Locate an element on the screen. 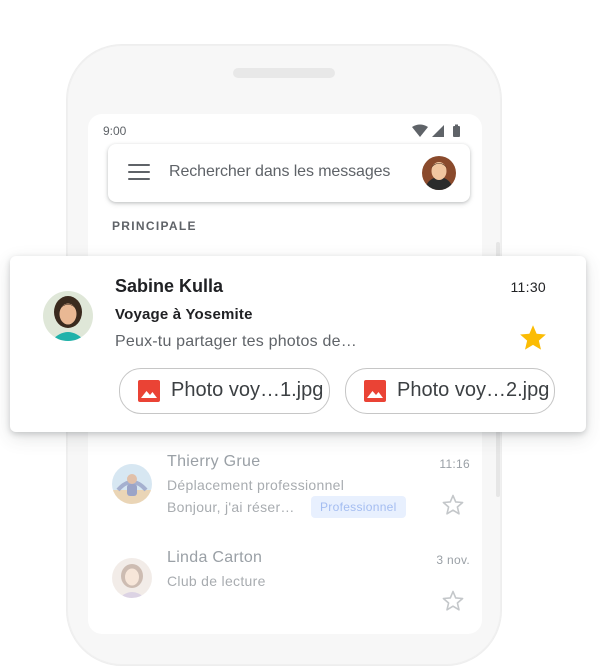  search-bar: Rechercher dans les messages is located at coordinates (289, 173).